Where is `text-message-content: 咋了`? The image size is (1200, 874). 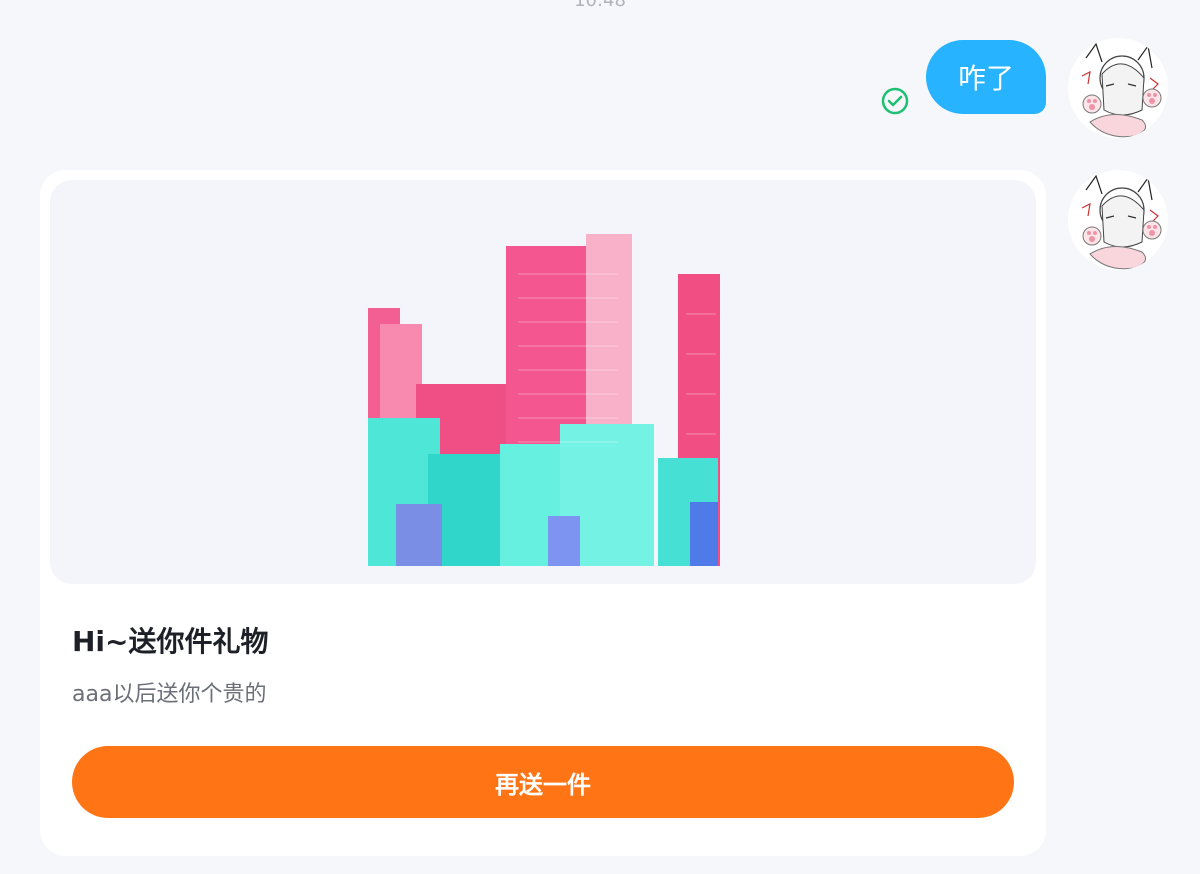 text-message-content: 咋了 is located at coordinates (985, 78).